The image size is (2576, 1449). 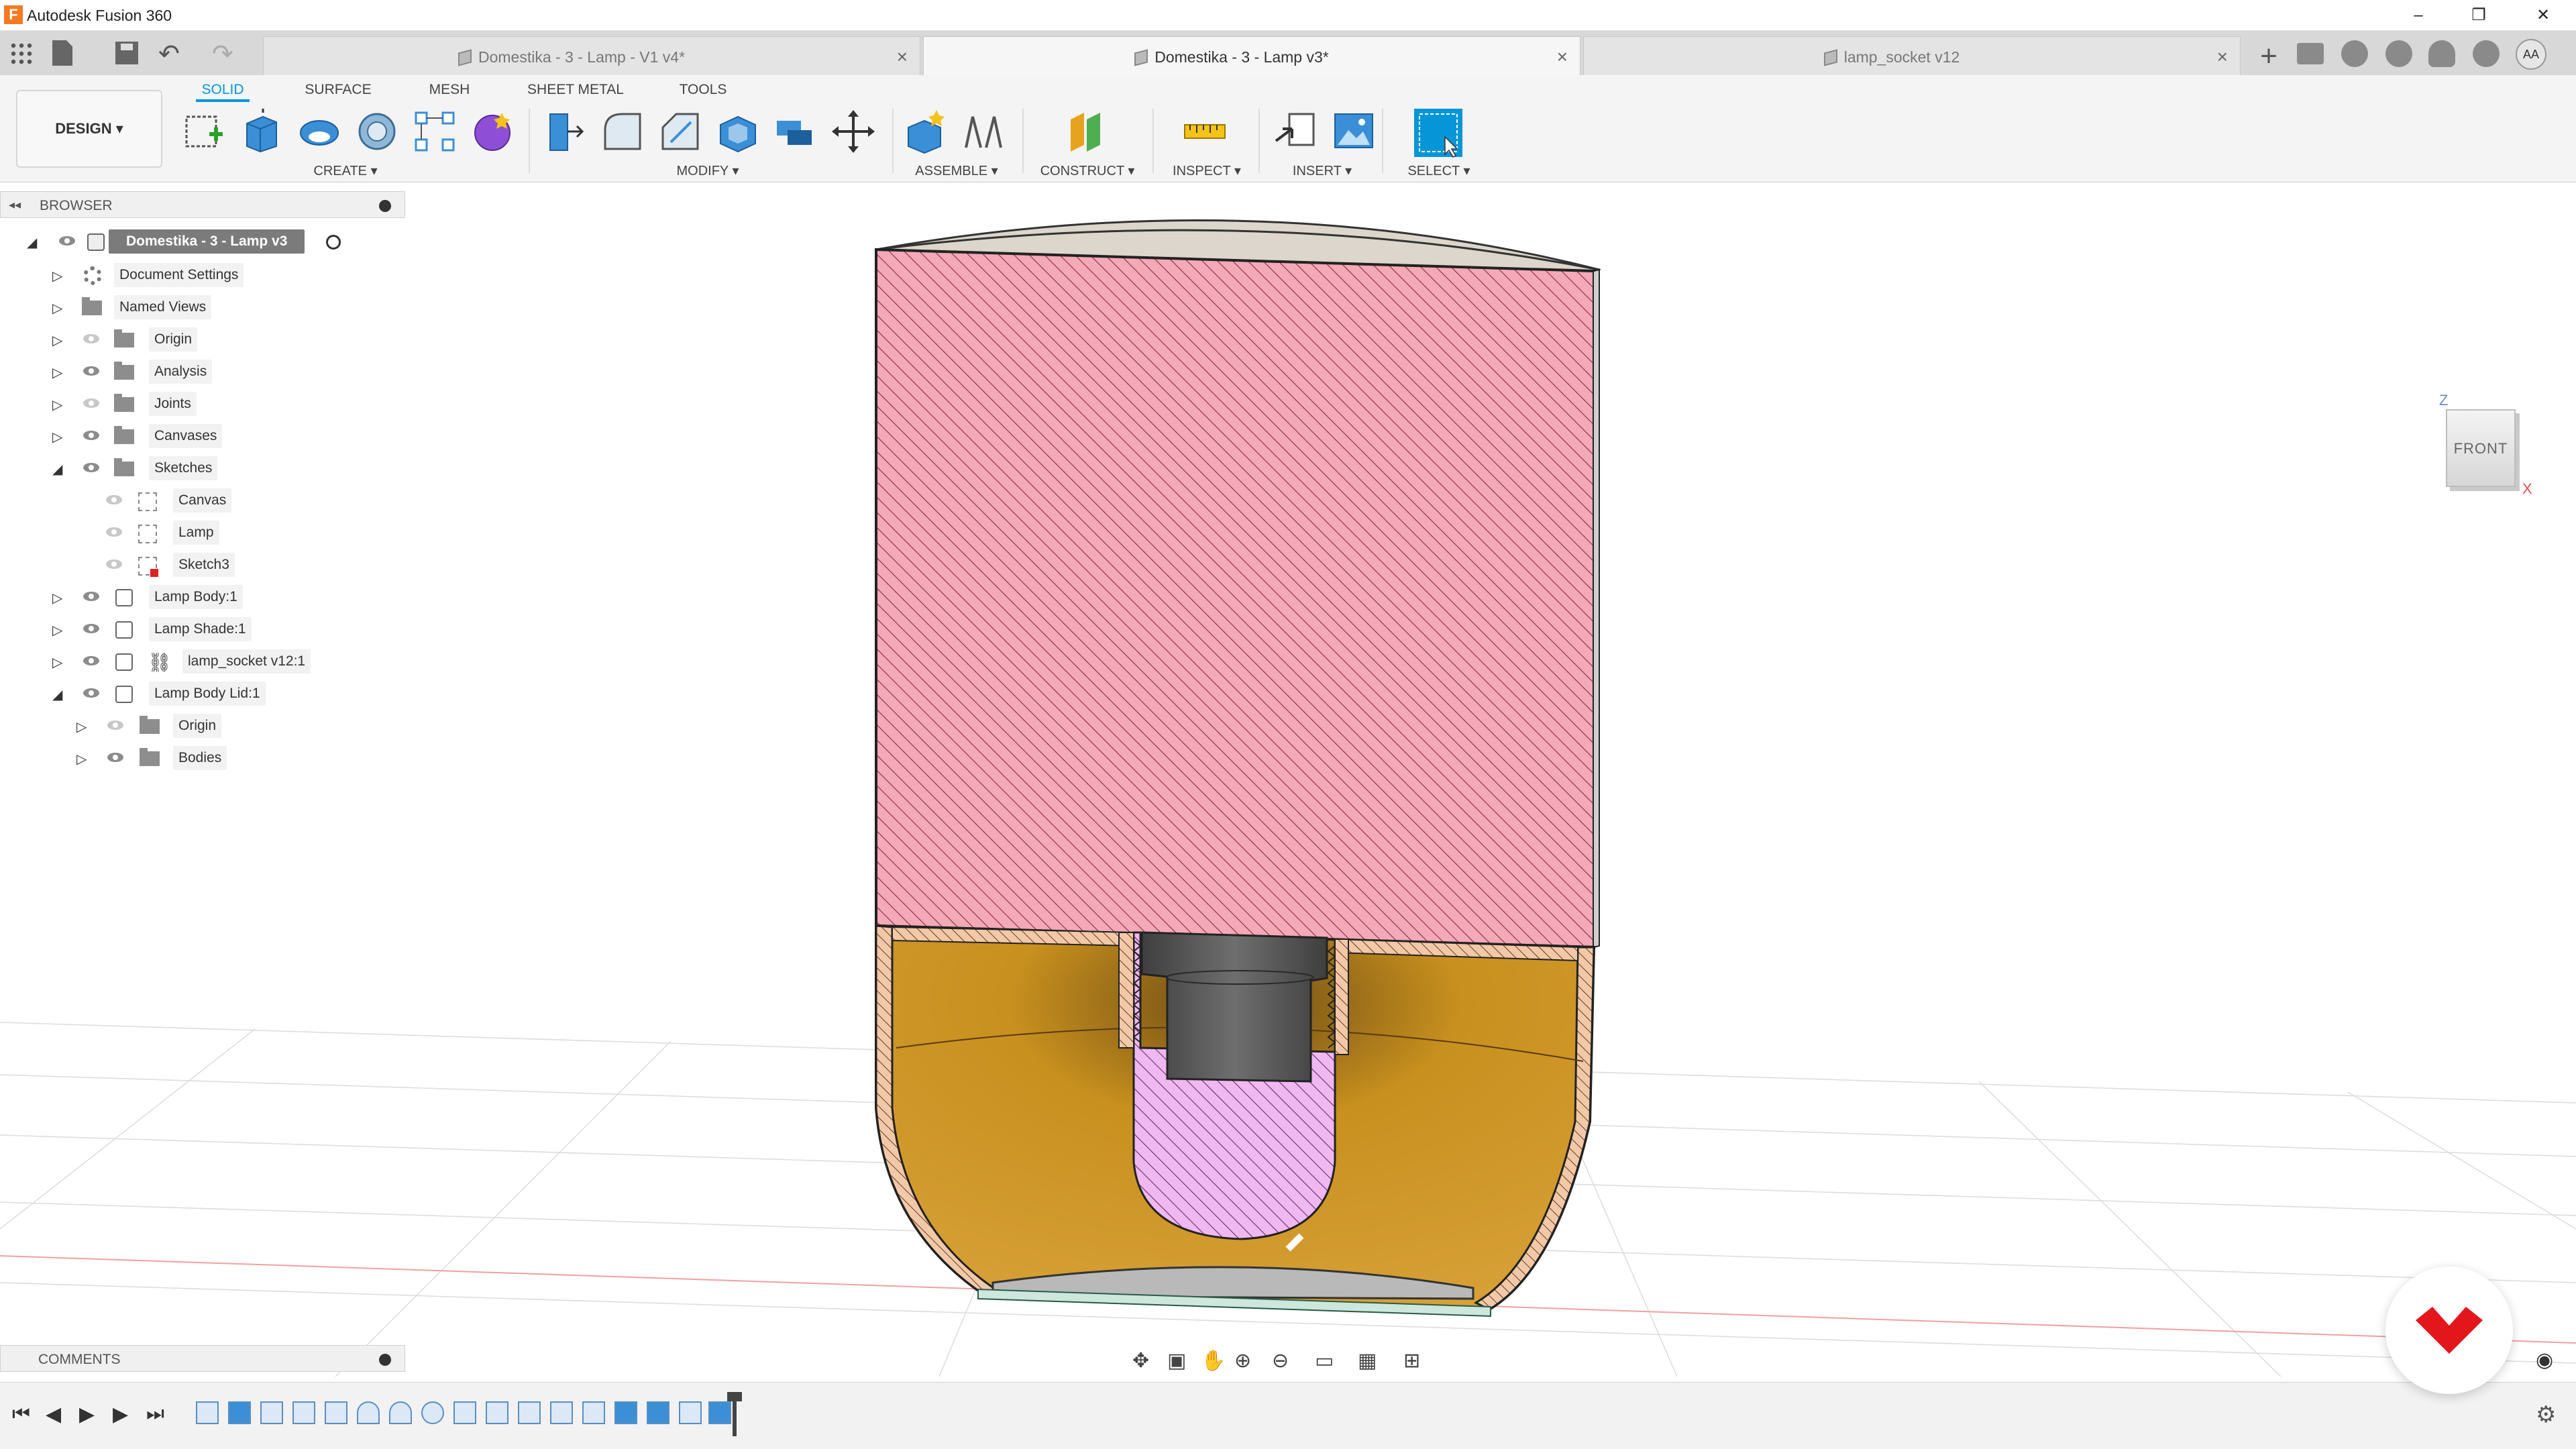 What do you see at coordinates (59, 469) in the screenshot?
I see `collapse-triangle-icon: ◢` at bounding box center [59, 469].